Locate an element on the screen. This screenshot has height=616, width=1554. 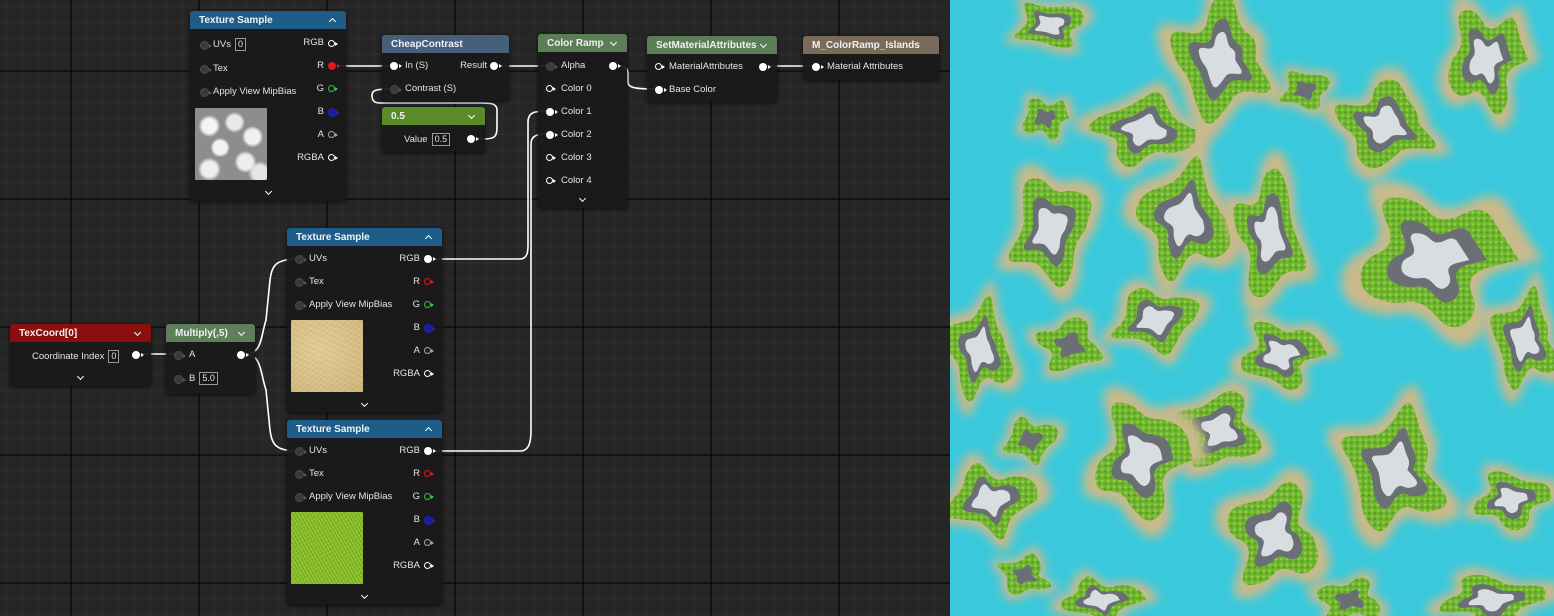
color4-input-pin is located at coordinates (551, 180).